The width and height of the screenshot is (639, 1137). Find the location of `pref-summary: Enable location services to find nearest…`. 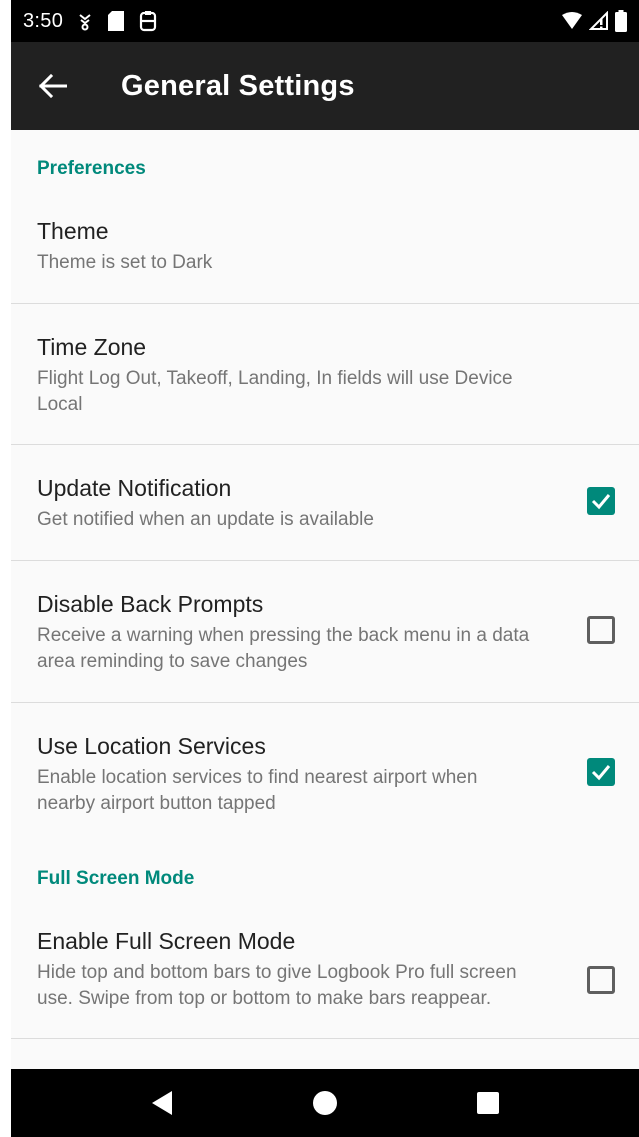

pref-summary: Enable location services to find nearest… is located at coordinates (257, 790).